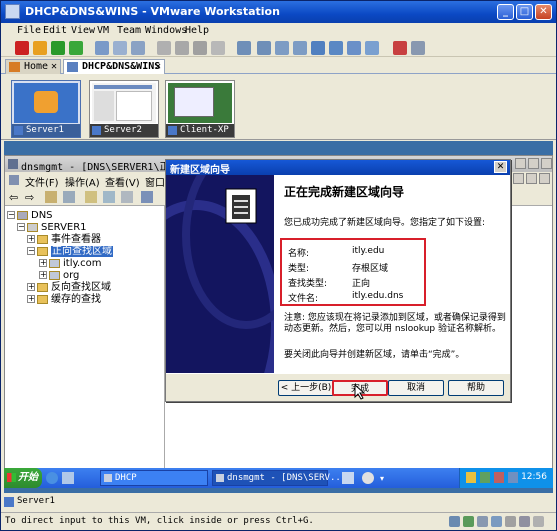 The image size is (557, 531). Describe the element at coordinates (114, 66) in the screenshot. I see `tab-dhcp-dns-wins: DHCP&DNS&WINS ✕` at that location.